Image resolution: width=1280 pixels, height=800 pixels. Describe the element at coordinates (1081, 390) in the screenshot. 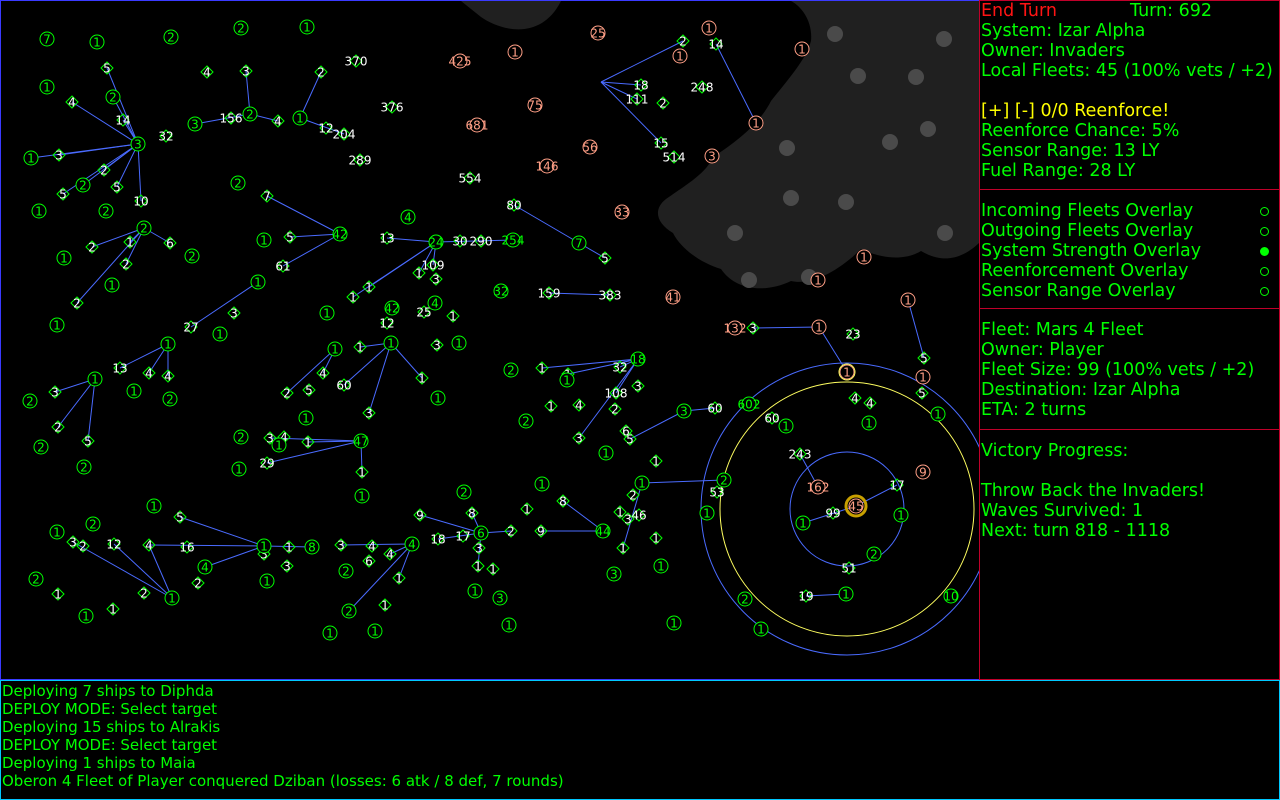

I see `fleet-destination: Destination: Izar Alpha` at that location.